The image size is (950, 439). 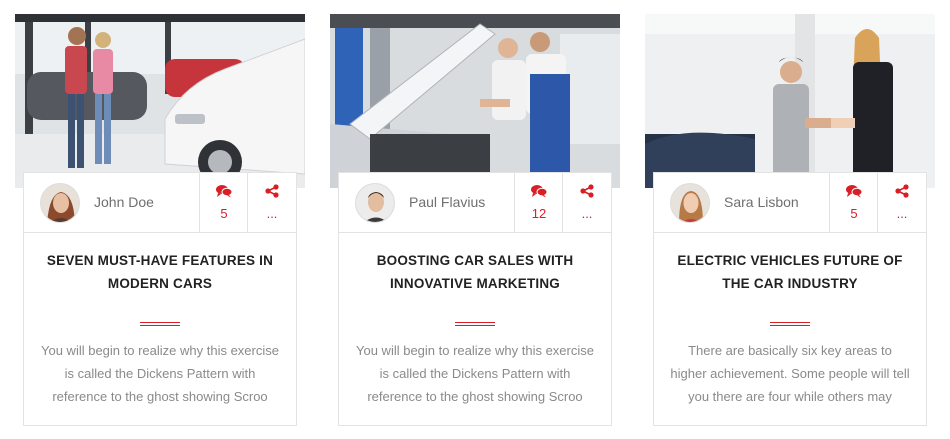 I want to click on author-info: John Doe, so click(x=112, y=202).